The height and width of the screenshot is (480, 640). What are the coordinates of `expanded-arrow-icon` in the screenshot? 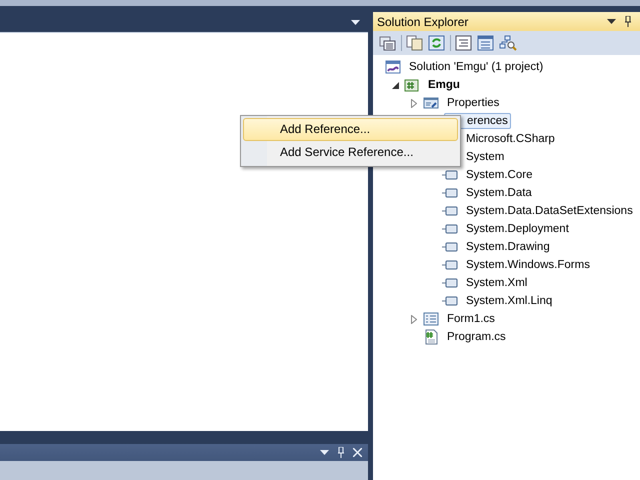 It's located at (395, 85).